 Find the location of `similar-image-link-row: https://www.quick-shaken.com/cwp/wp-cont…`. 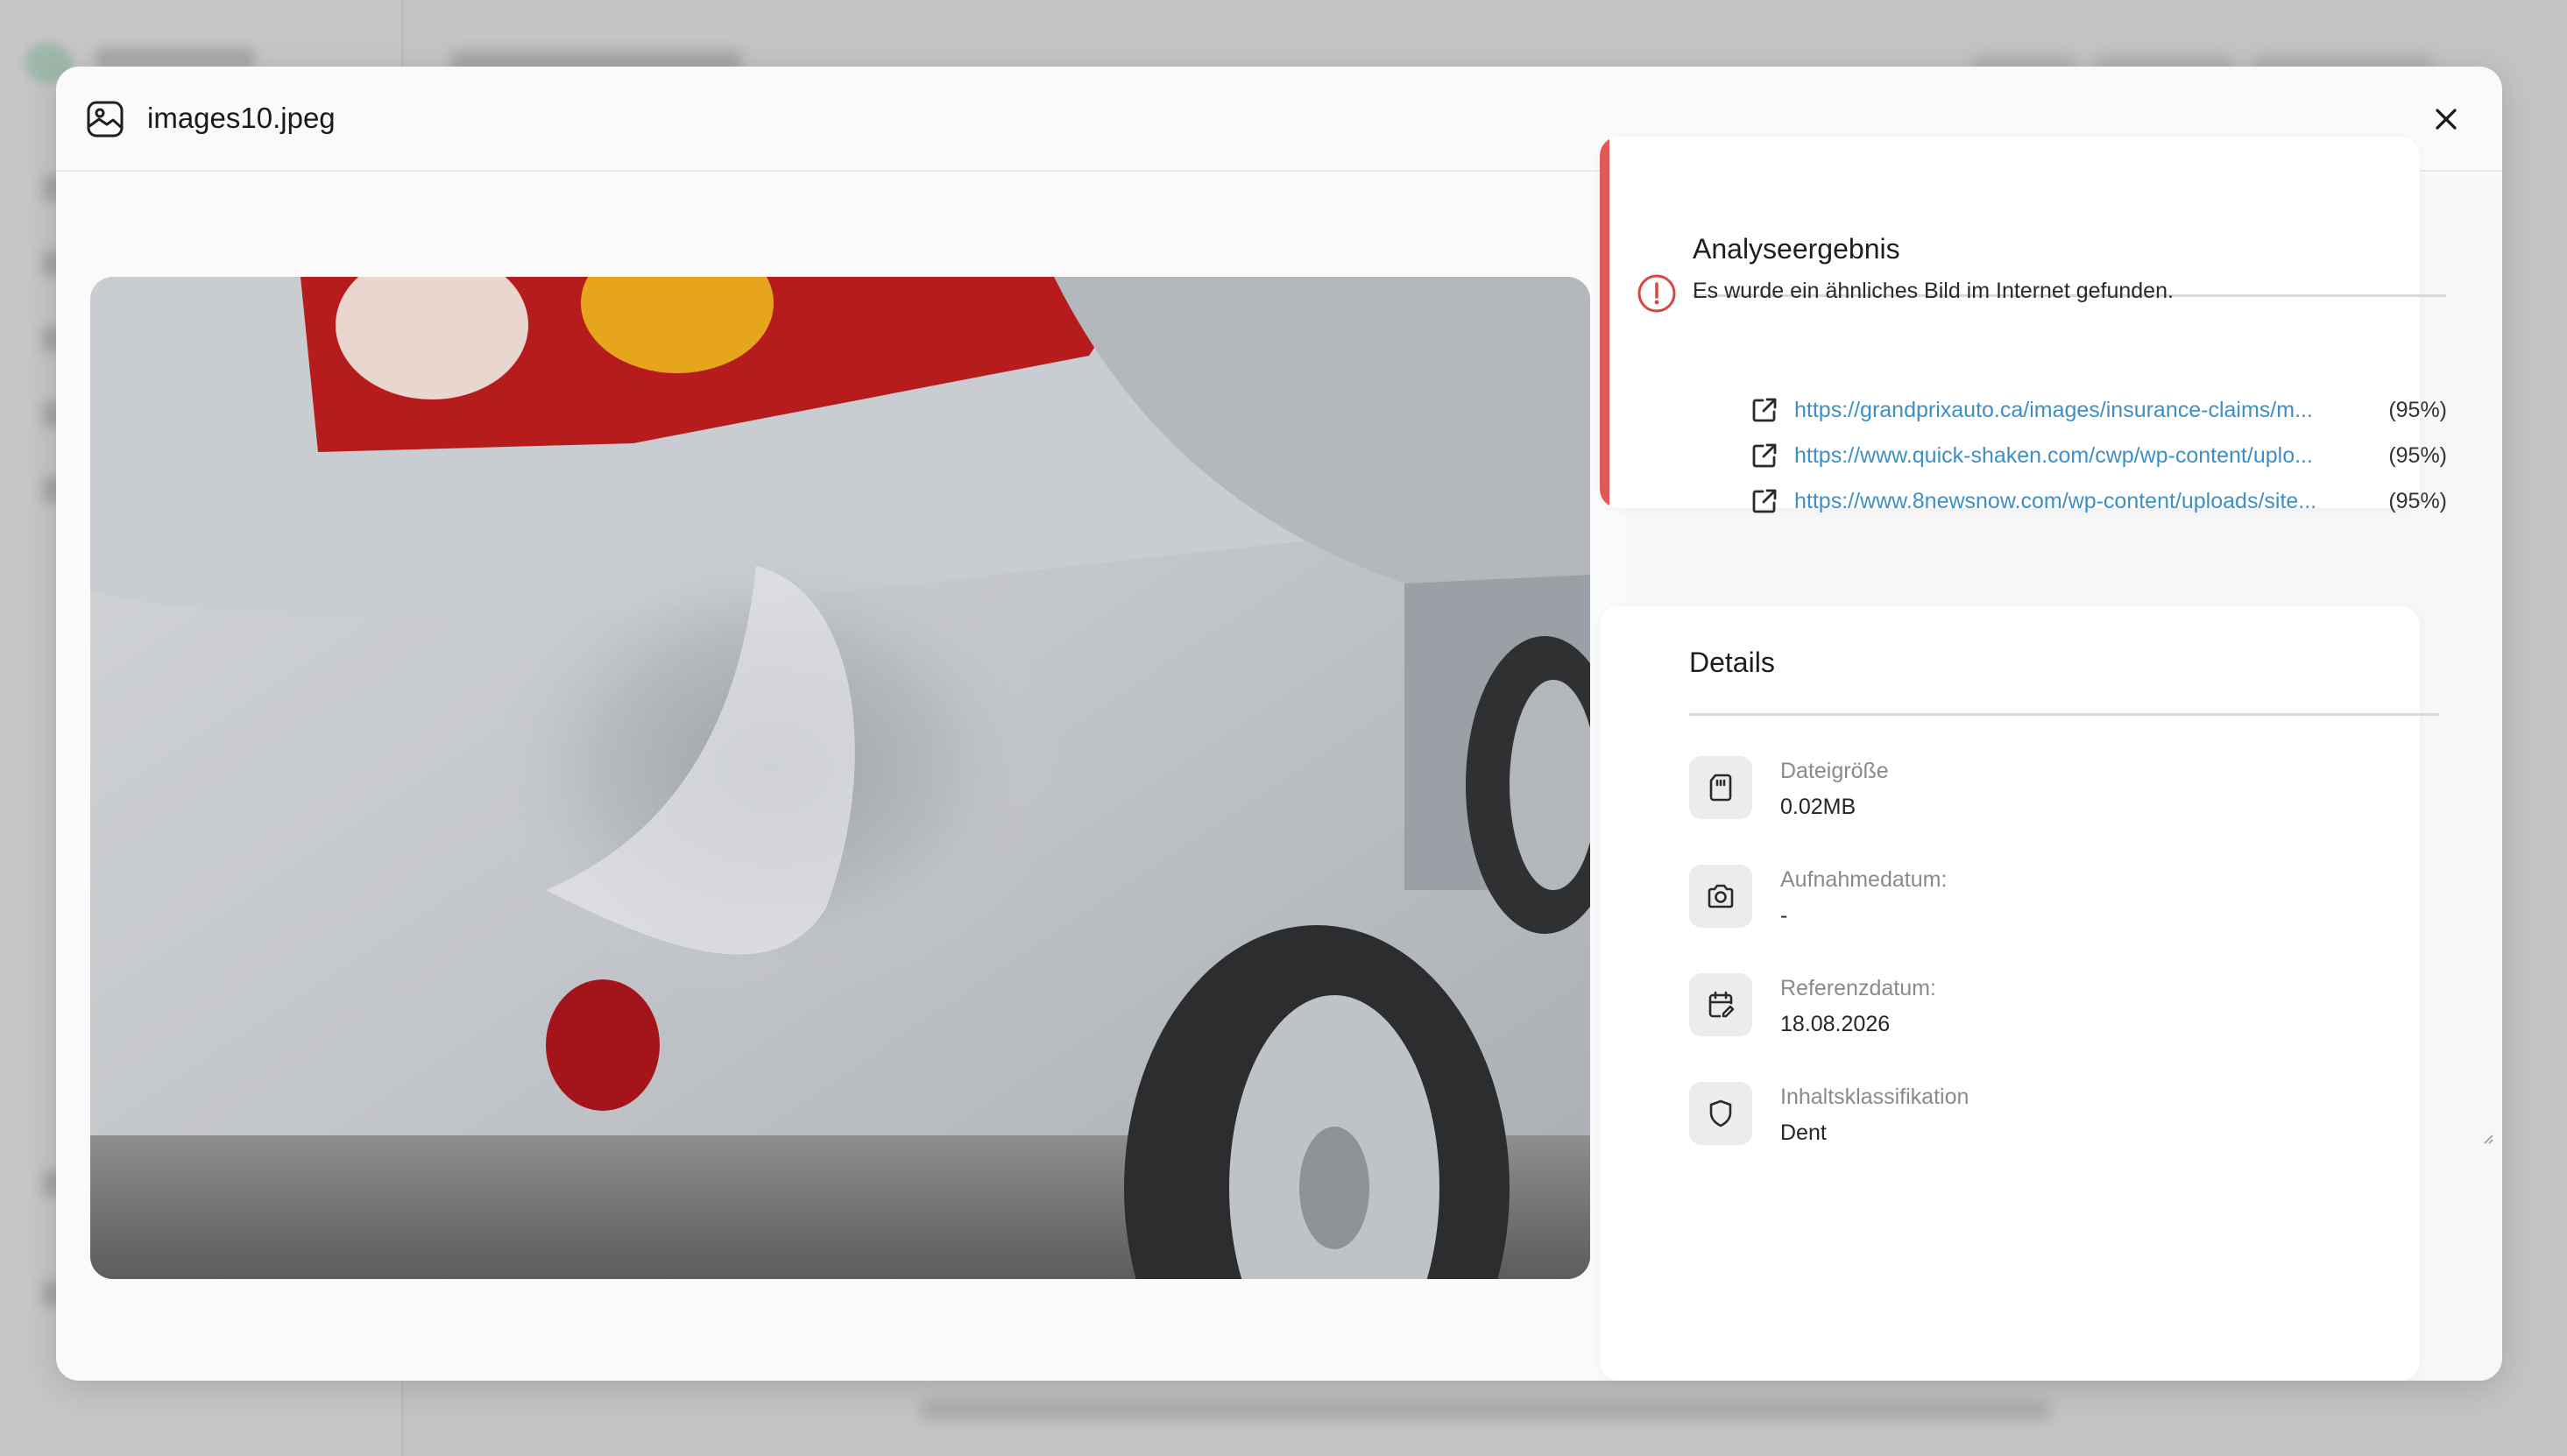

similar-image-link-row: https://www.quick-shaken.com/cwp/wp-cont… is located at coordinates (2098, 455).